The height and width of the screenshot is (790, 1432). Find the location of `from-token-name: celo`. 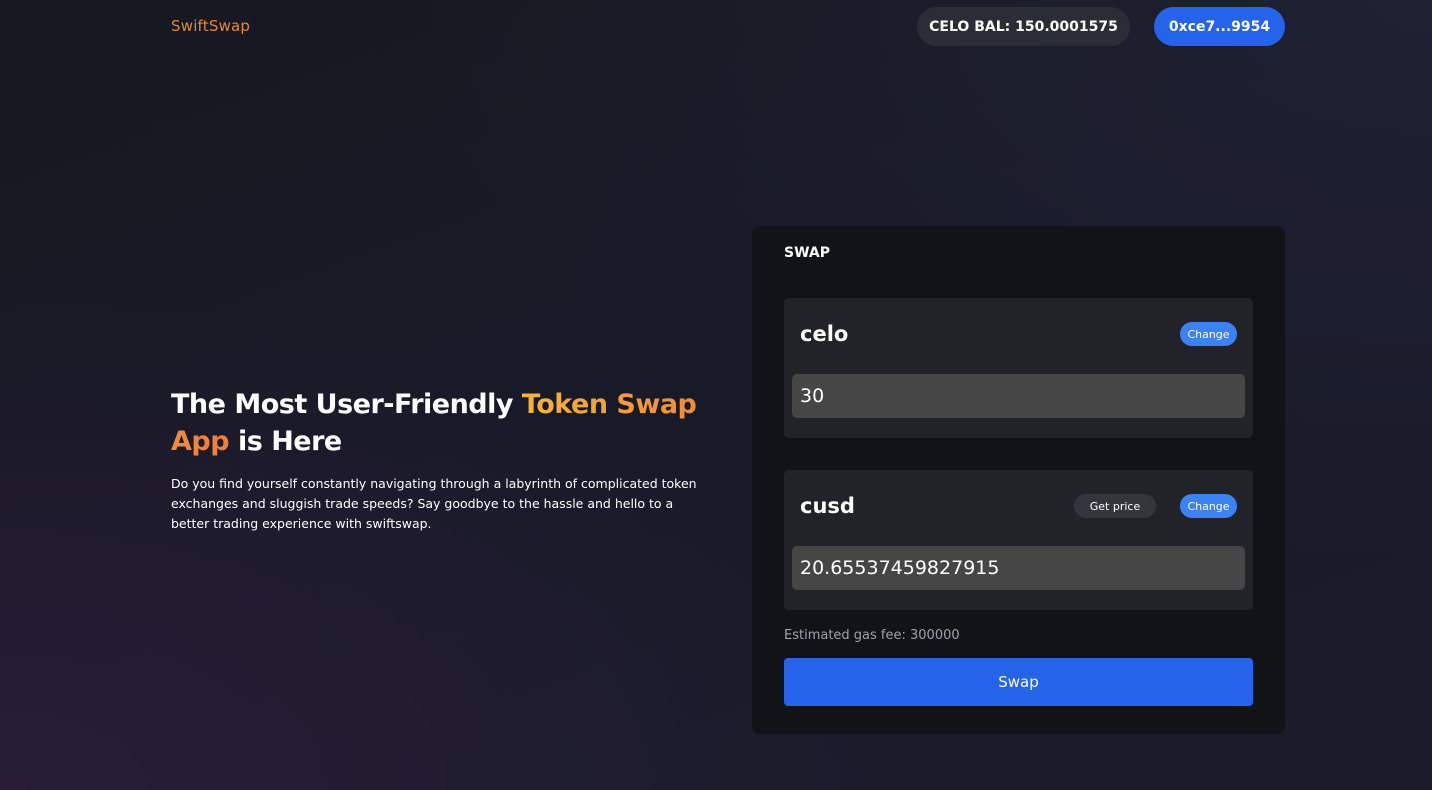

from-token-name: celo is located at coordinates (824, 334).